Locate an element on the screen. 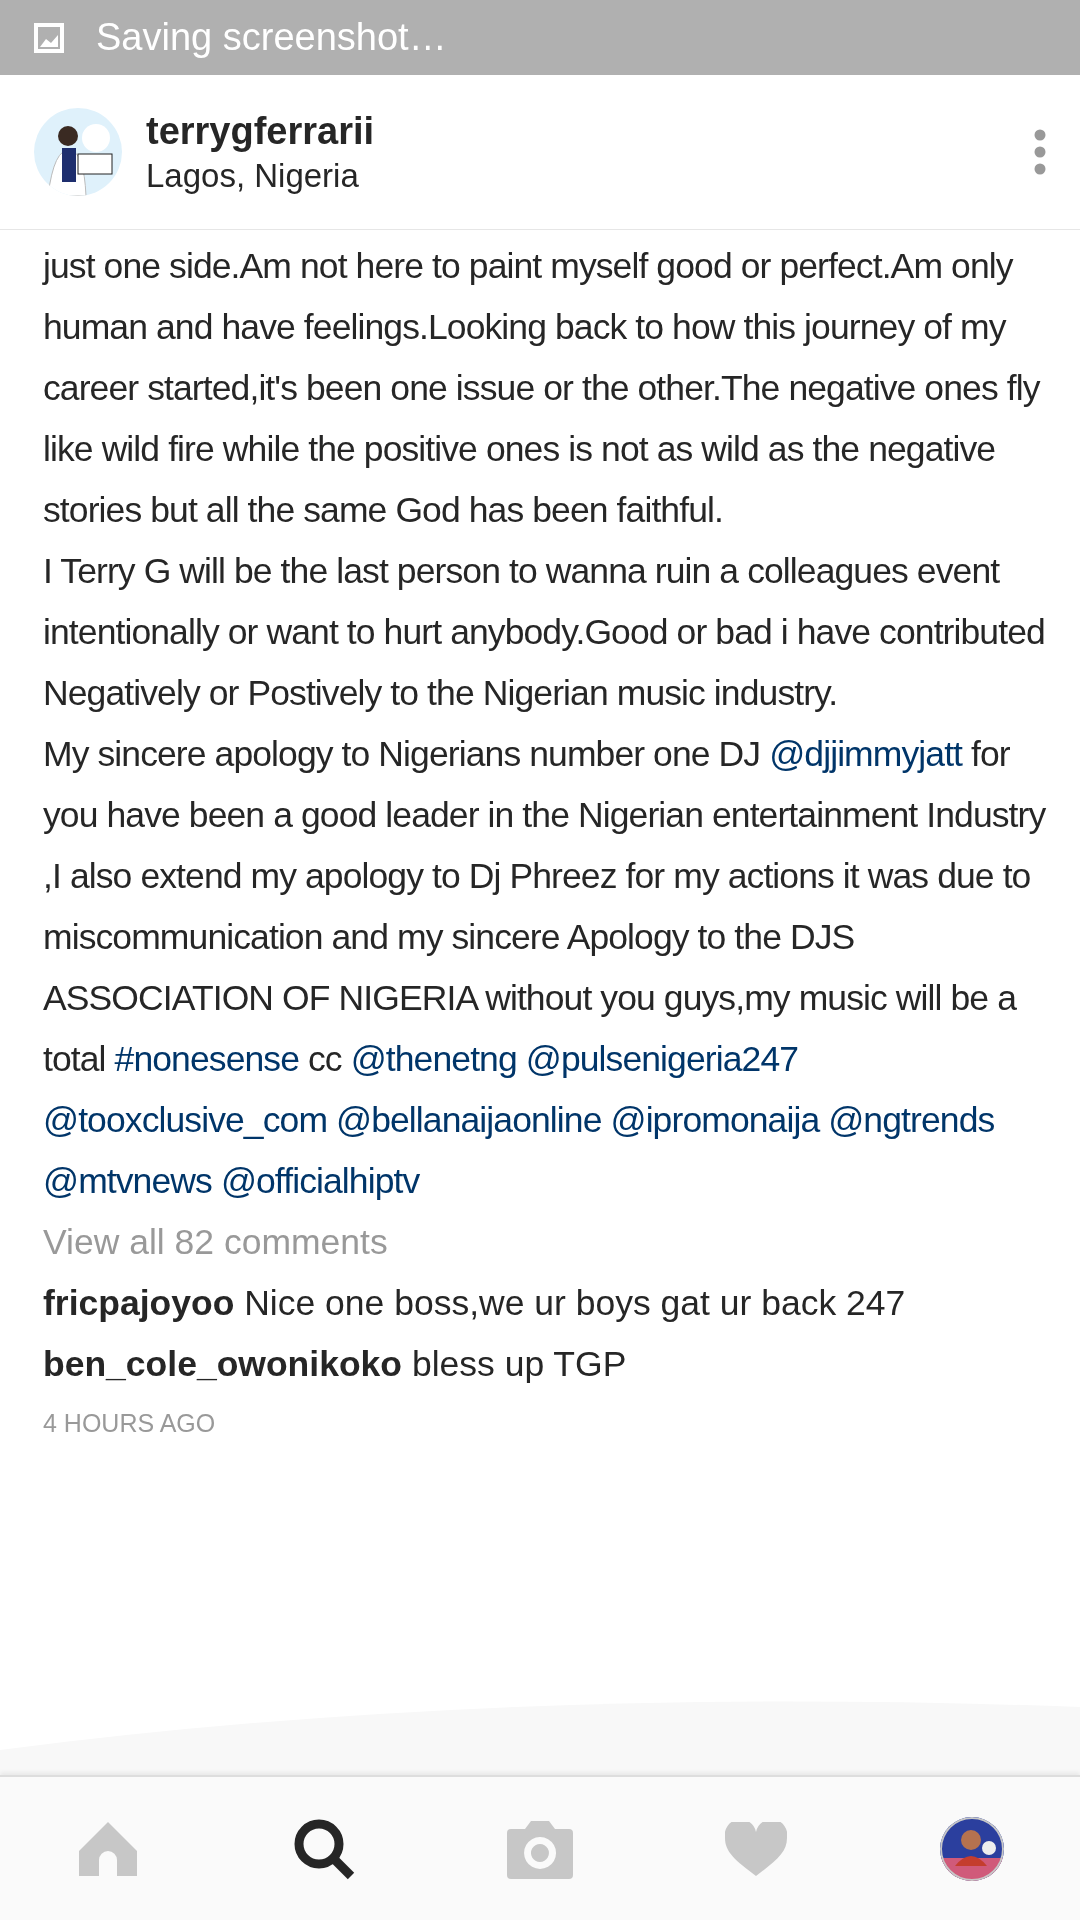 Image resolution: width=1080 pixels, height=1920 pixels. camera-icon is located at coordinates (540, 1848).